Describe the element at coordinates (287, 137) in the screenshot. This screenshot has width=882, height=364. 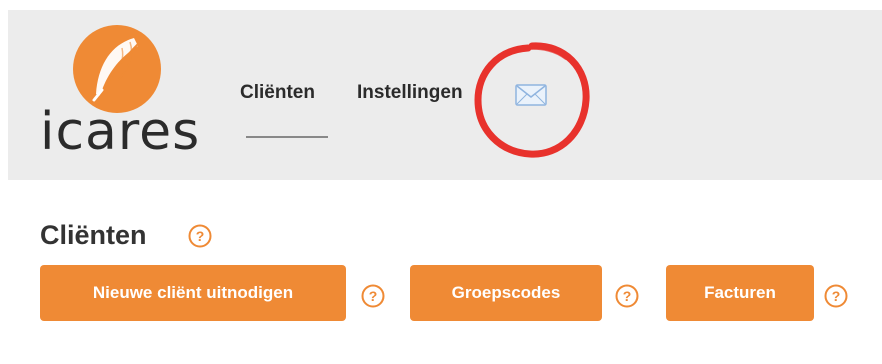
I see `nav-active-indicator` at that location.